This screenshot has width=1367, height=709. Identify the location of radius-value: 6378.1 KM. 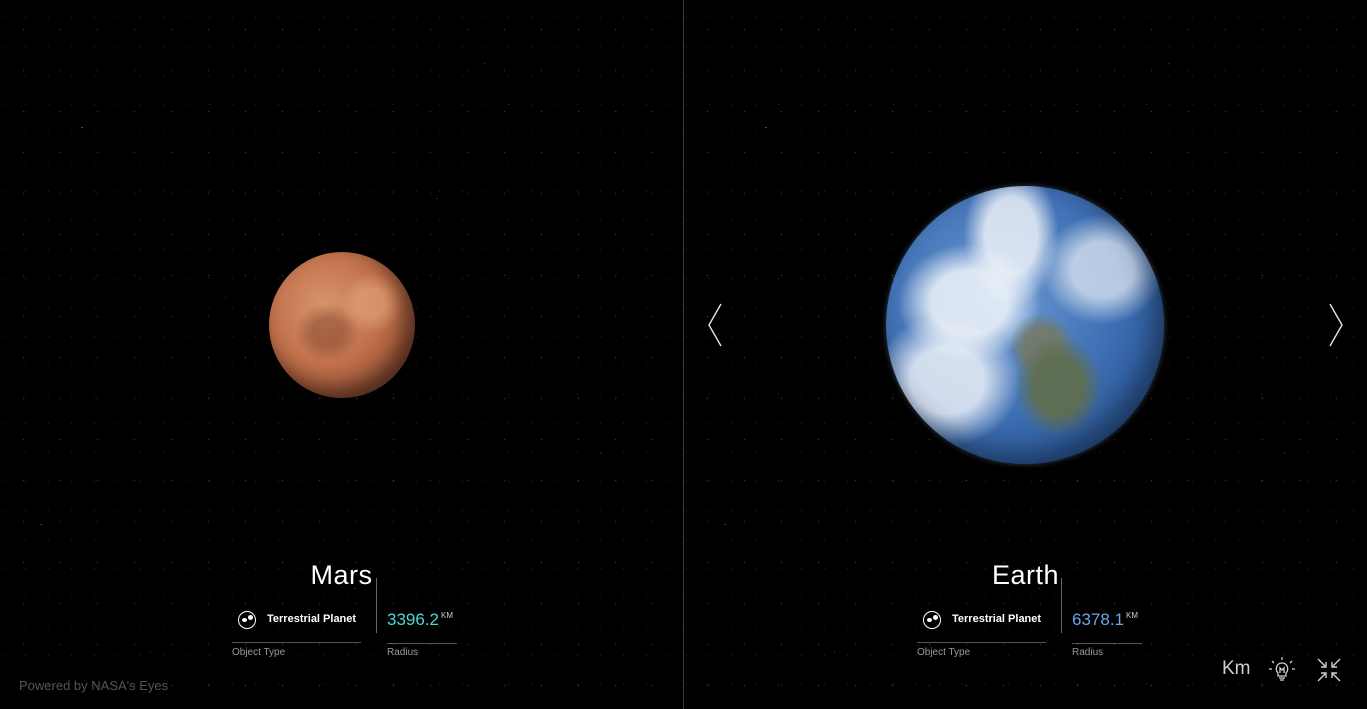
(1105, 620).